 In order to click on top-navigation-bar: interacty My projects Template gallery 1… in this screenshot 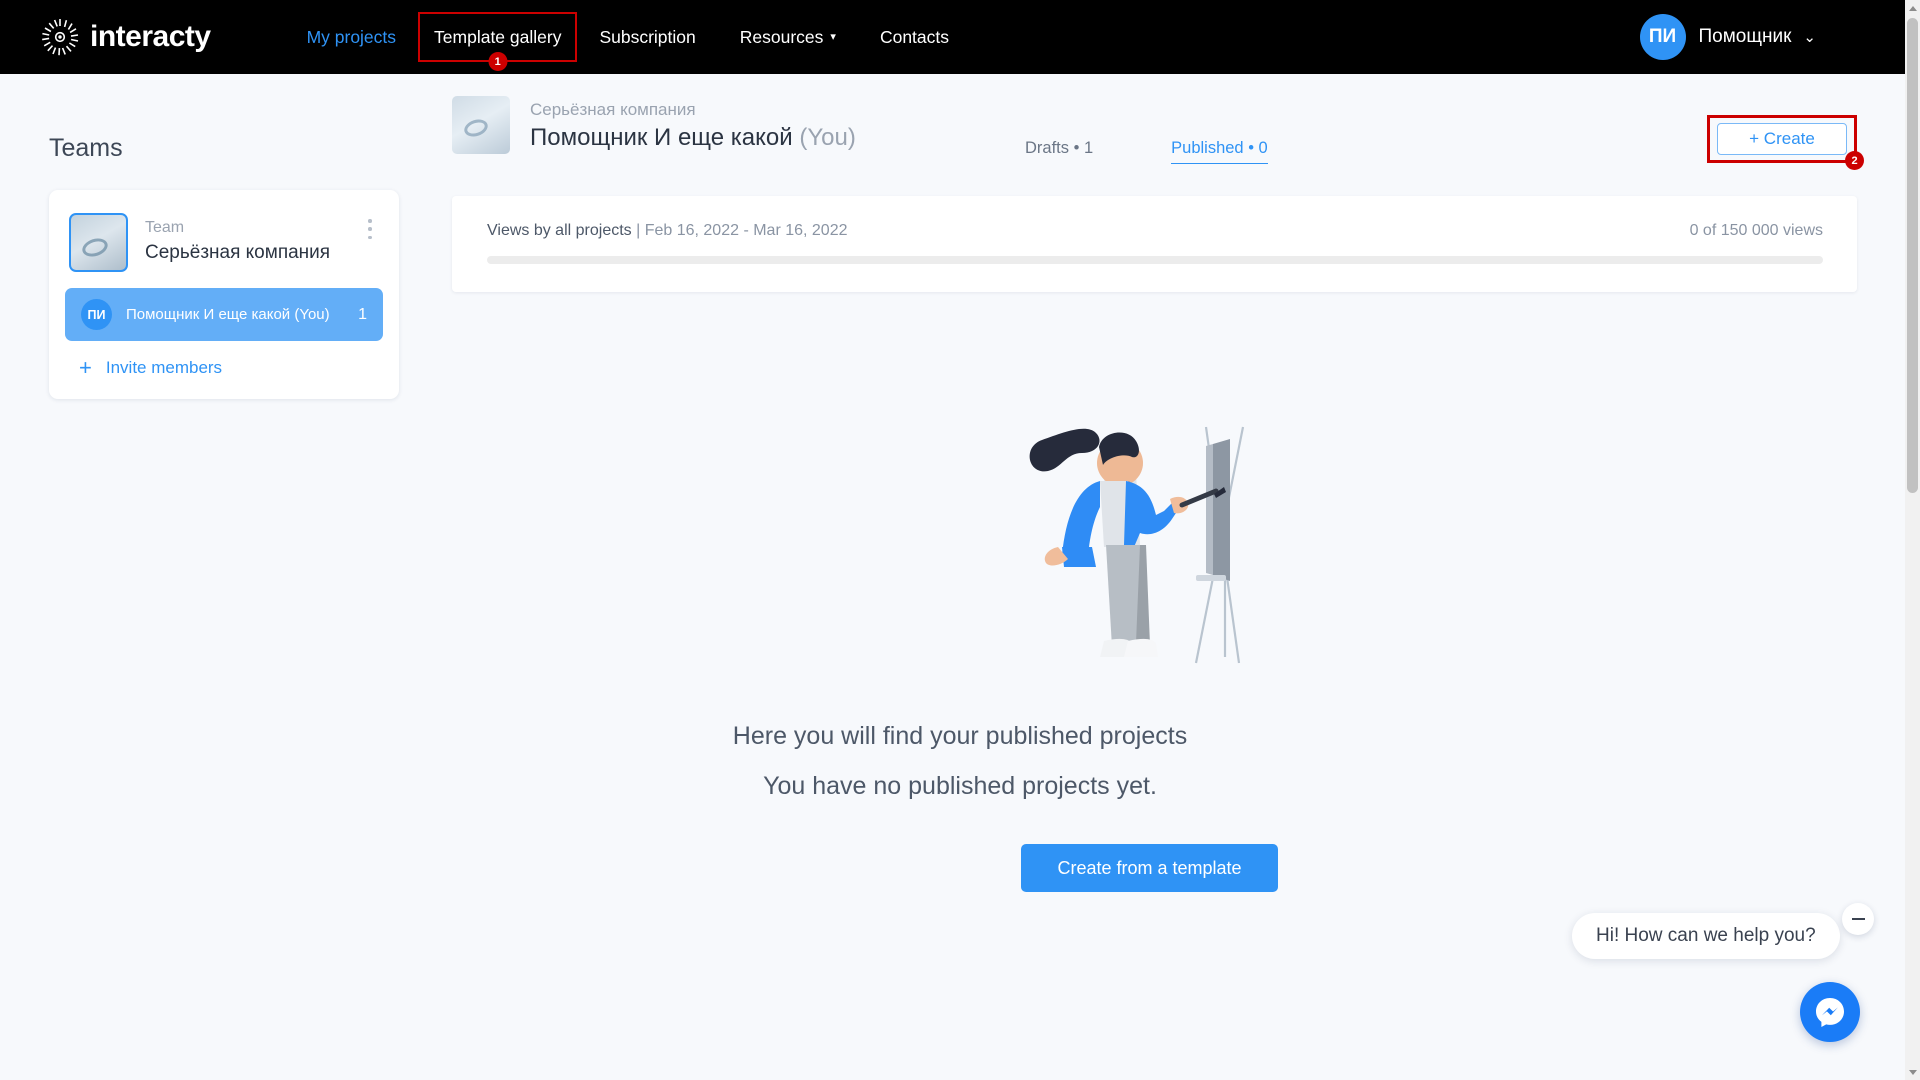, I will do `click(960, 37)`.